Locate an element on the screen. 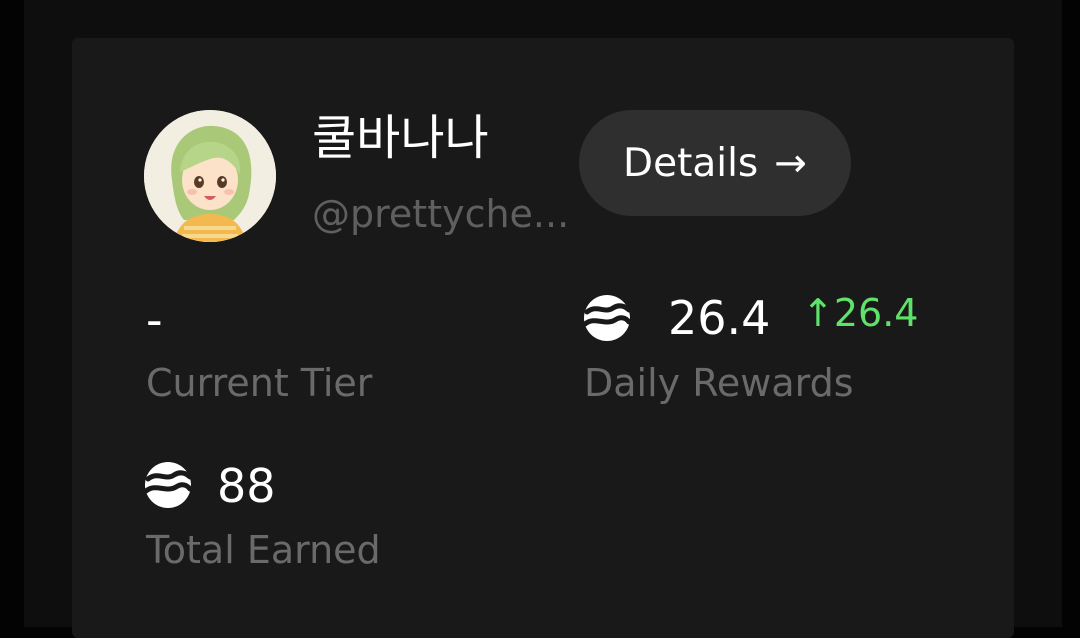 The height and width of the screenshot is (638, 1080). total-earned-label: Total Earned is located at coordinates (263, 550).